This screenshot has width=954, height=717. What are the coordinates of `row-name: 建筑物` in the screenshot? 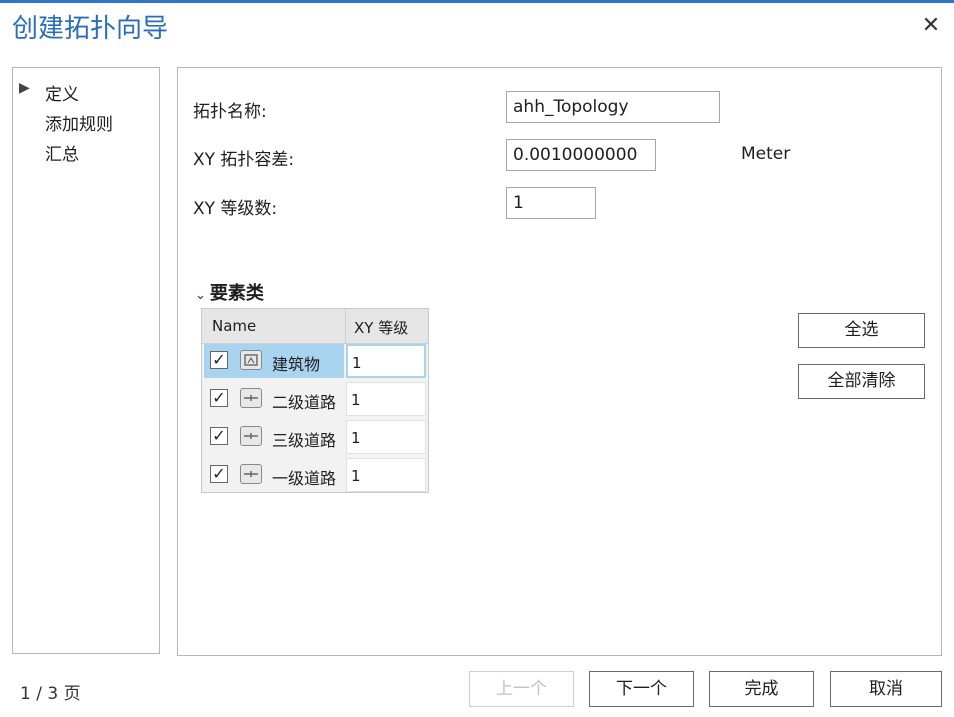 It's located at (296, 364).